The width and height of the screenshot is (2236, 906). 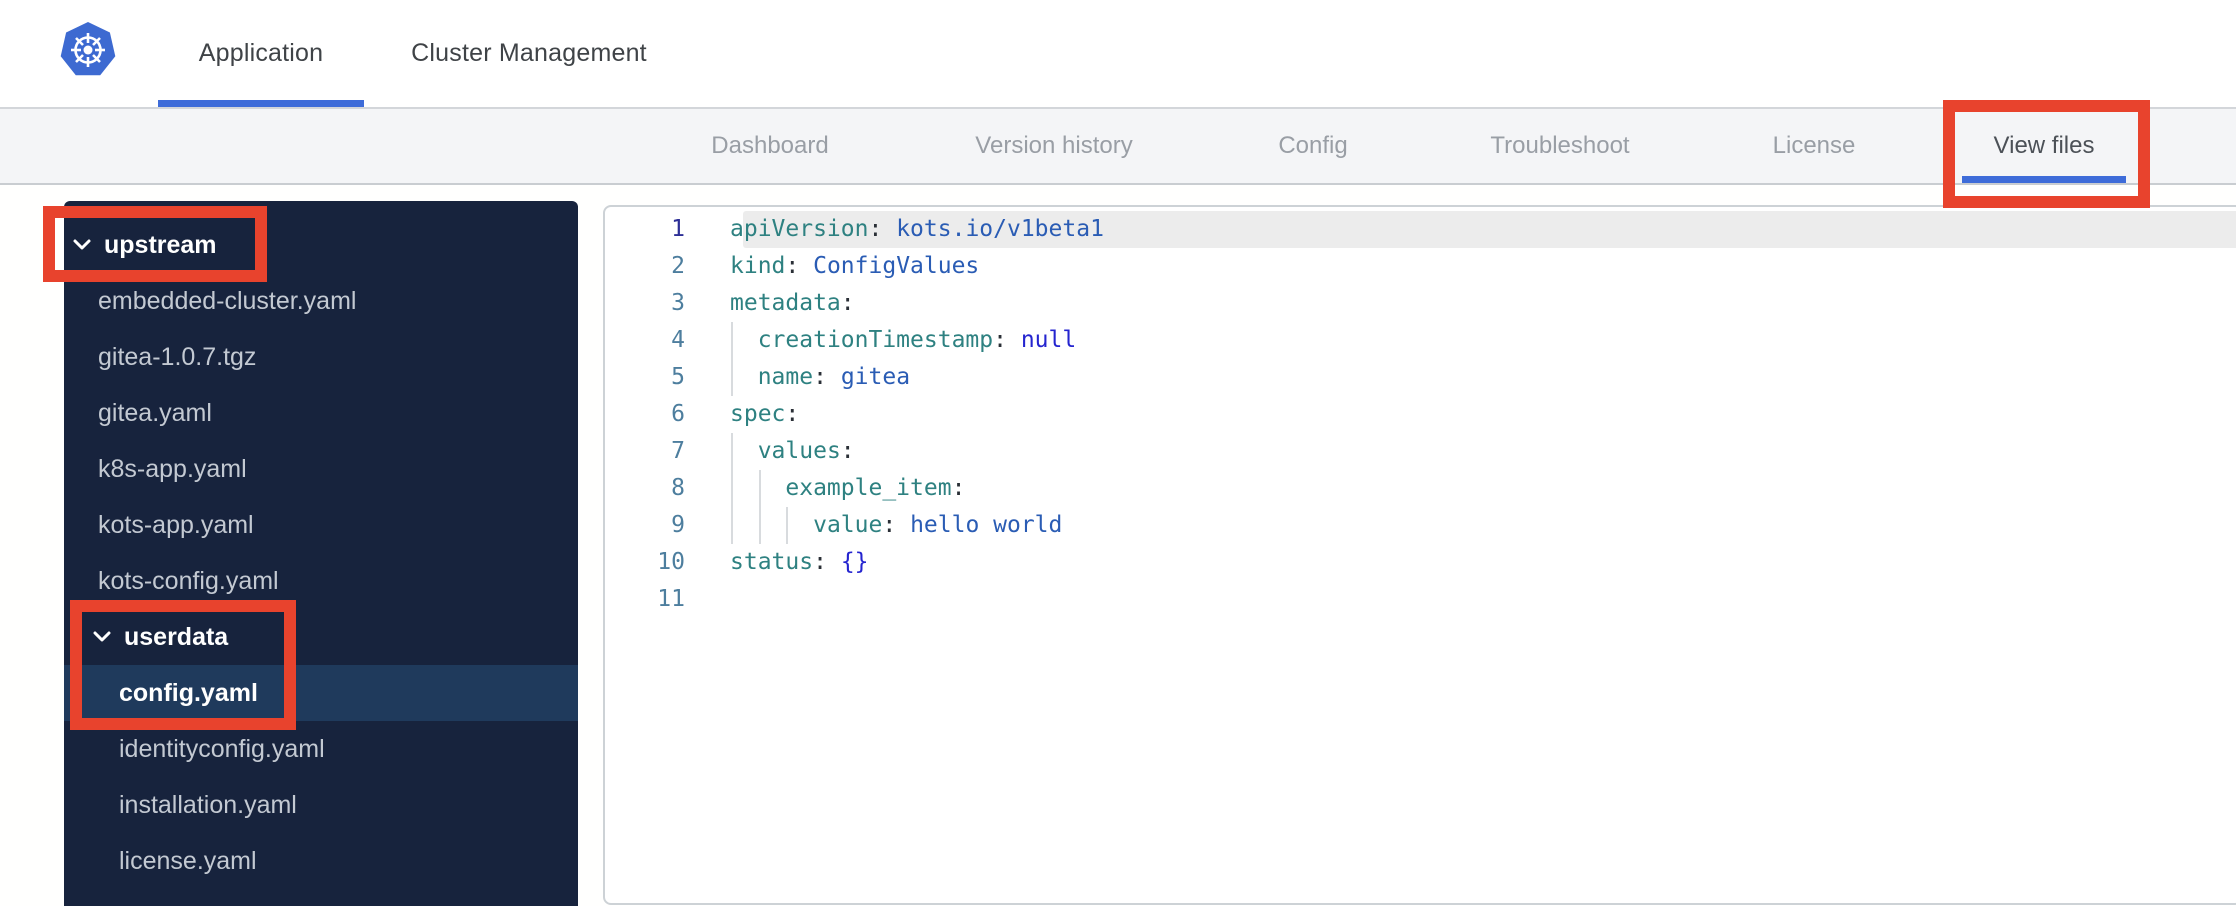 What do you see at coordinates (1420, 229) in the screenshot?
I see `code-line: 1 apiVersion: kots.io/v1beta1` at bounding box center [1420, 229].